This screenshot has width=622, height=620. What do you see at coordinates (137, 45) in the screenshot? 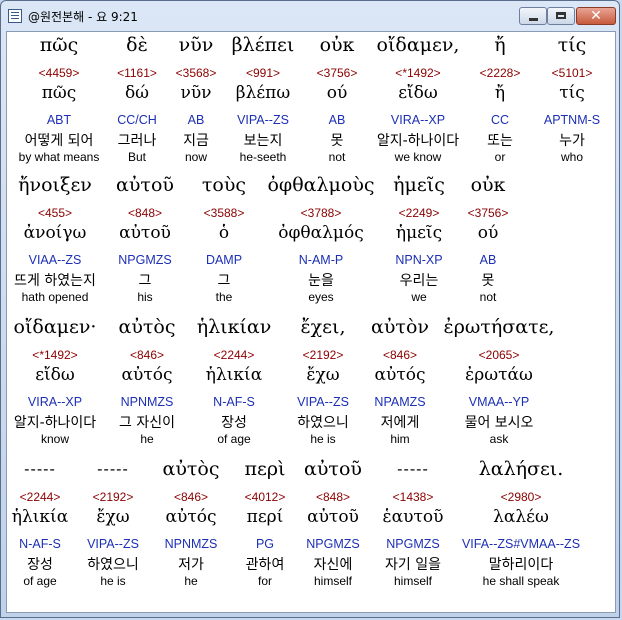
I see `greek-word: δὲ` at bounding box center [137, 45].